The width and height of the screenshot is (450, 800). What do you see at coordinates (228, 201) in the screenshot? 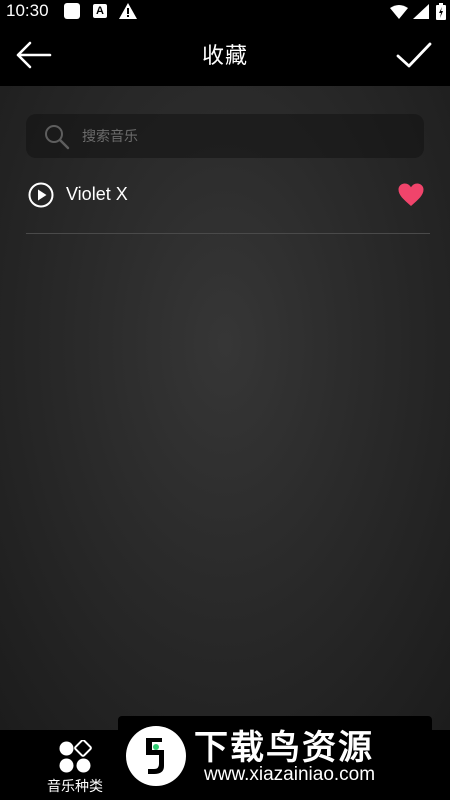
I see `song-row: Violet X` at bounding box center [228, 201].